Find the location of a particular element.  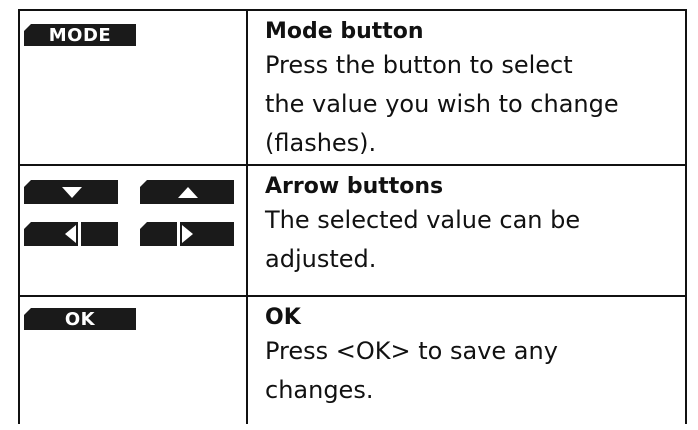

right-arrow-icon is located at coordinates (185, 234).